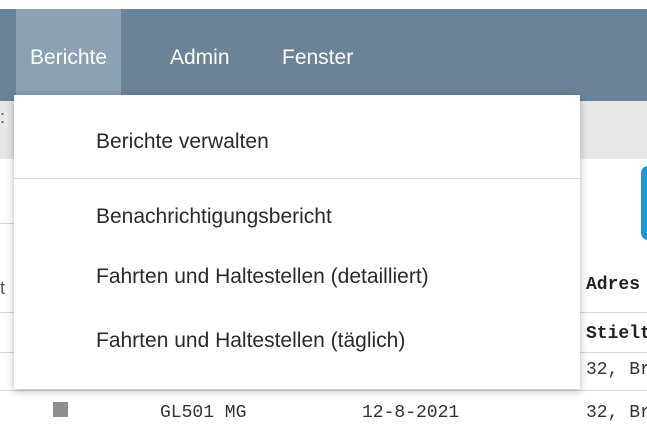  I want to click on menu-separator, so click(297, 178).